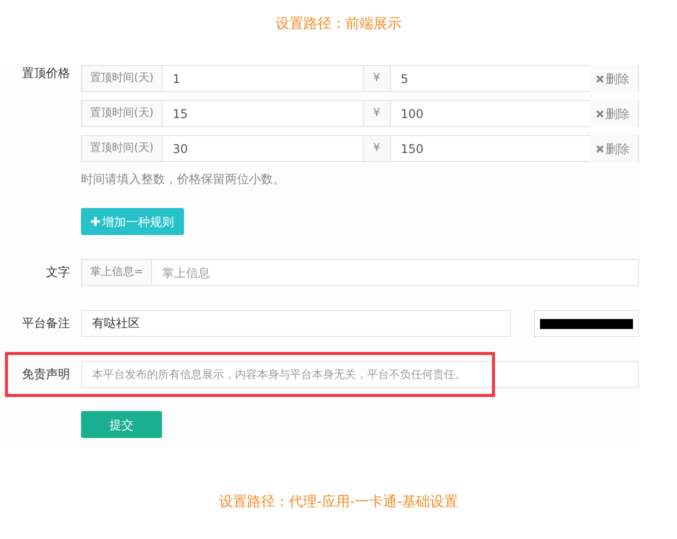 This screenshot has width=677, height=539. Describe the element at coordinates (490, 113) in the screenshot. I see `price-input: 100` at that location.